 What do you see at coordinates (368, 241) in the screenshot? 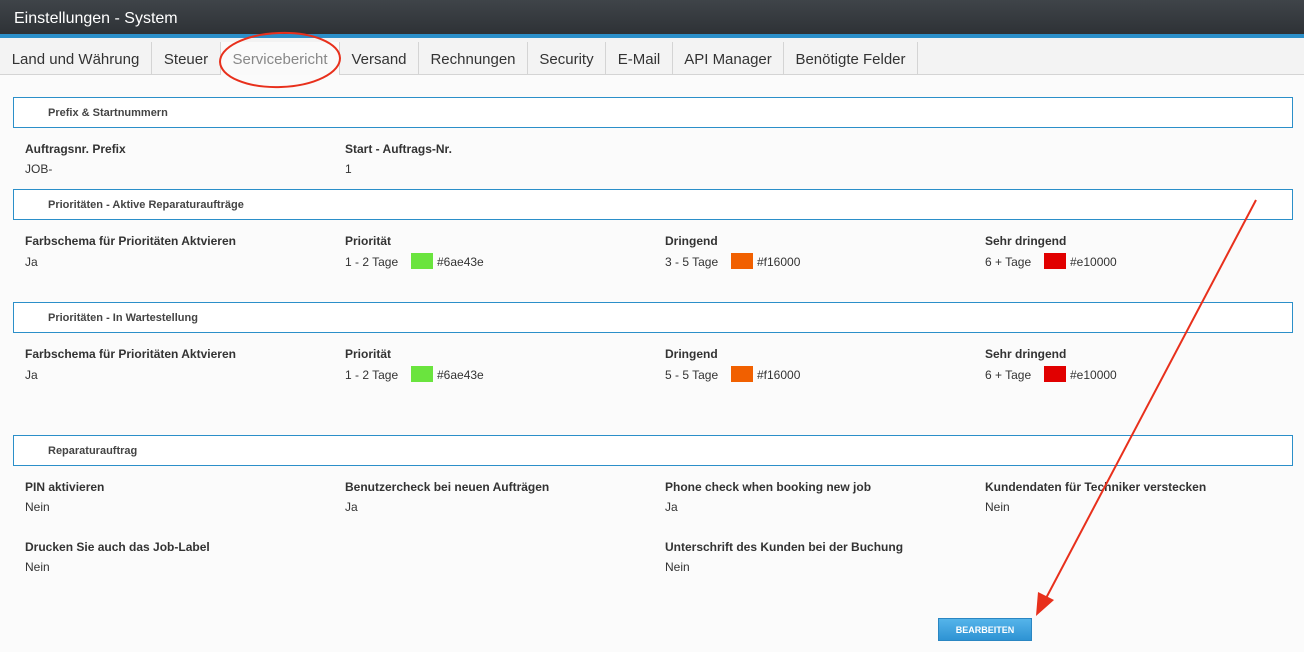
I see `active-priority-label: Priorität` at bounding box center [368, 241].